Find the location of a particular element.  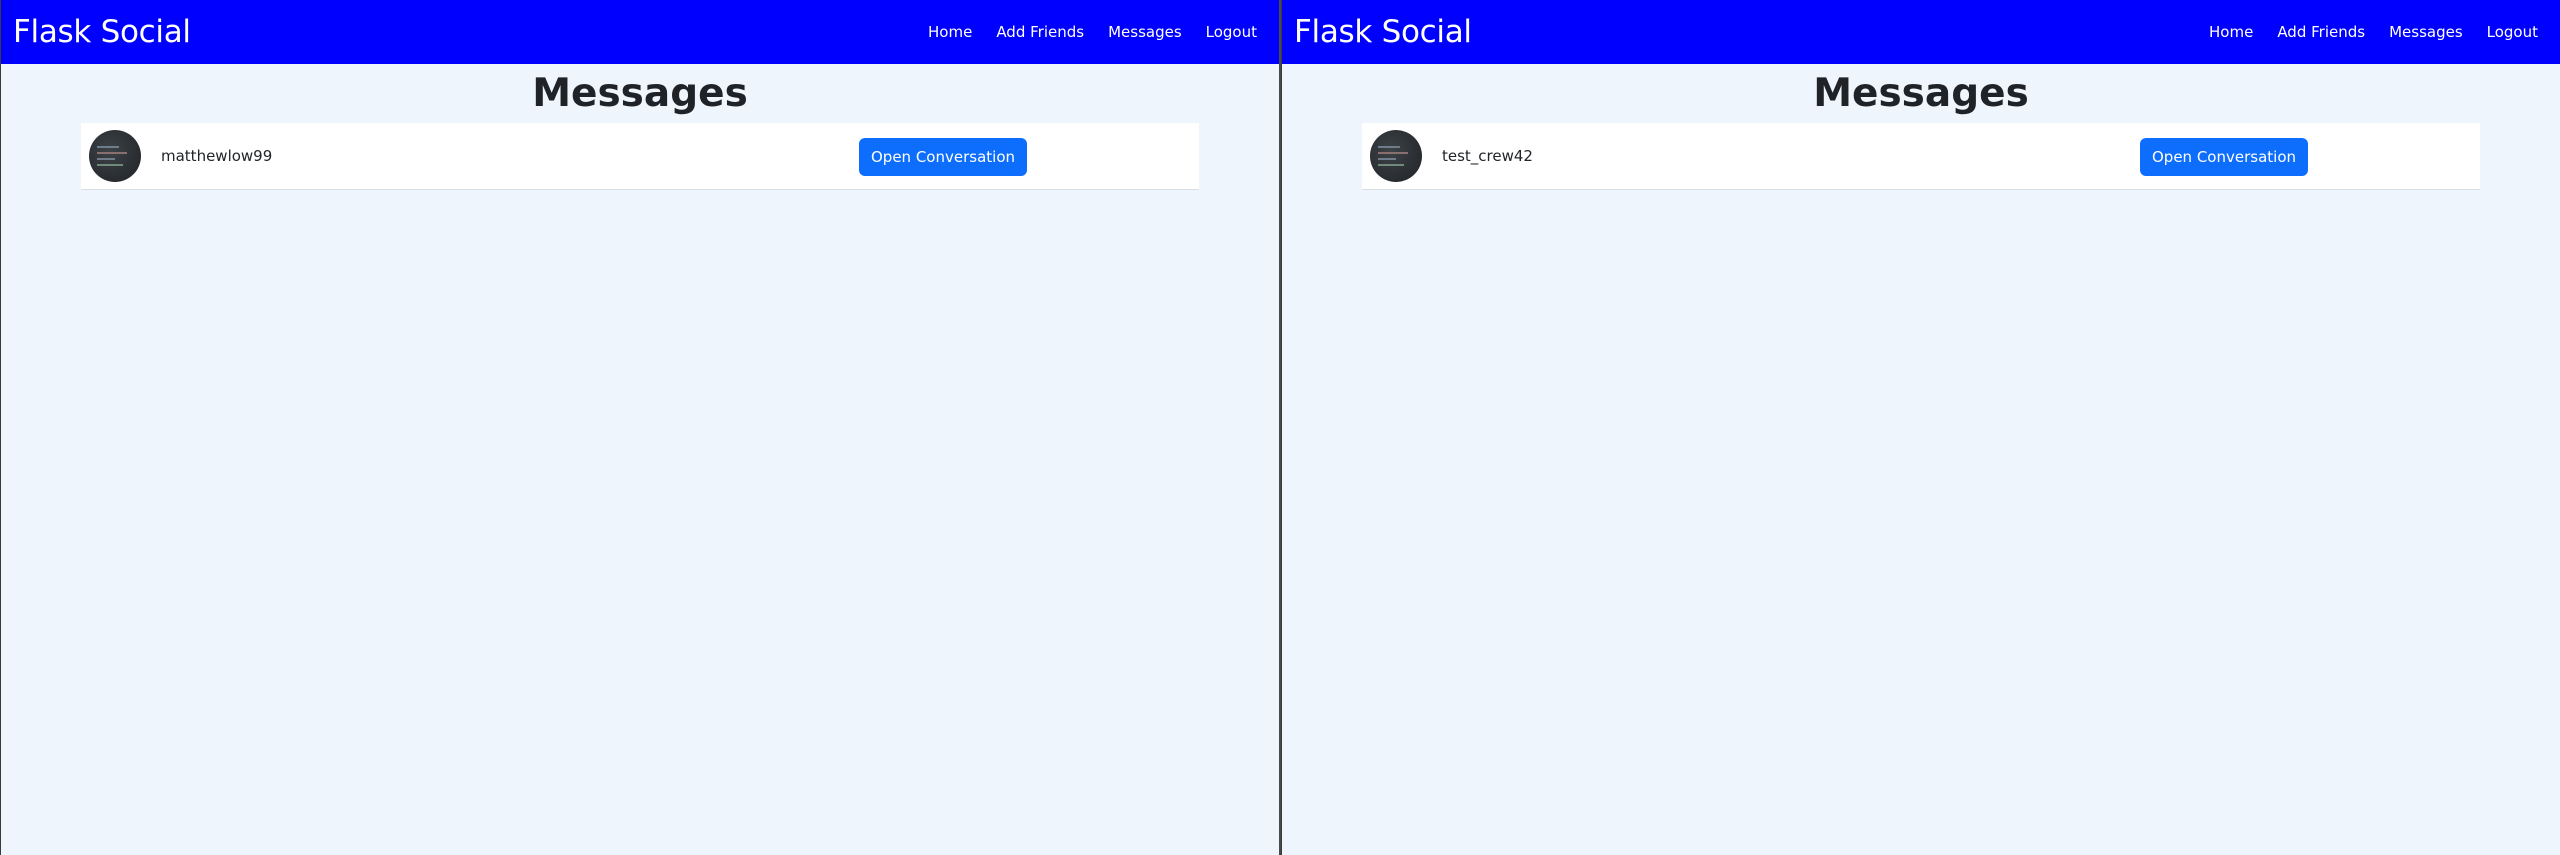

conversation-username: matthewlow99 is located at coordinates (217, 156).